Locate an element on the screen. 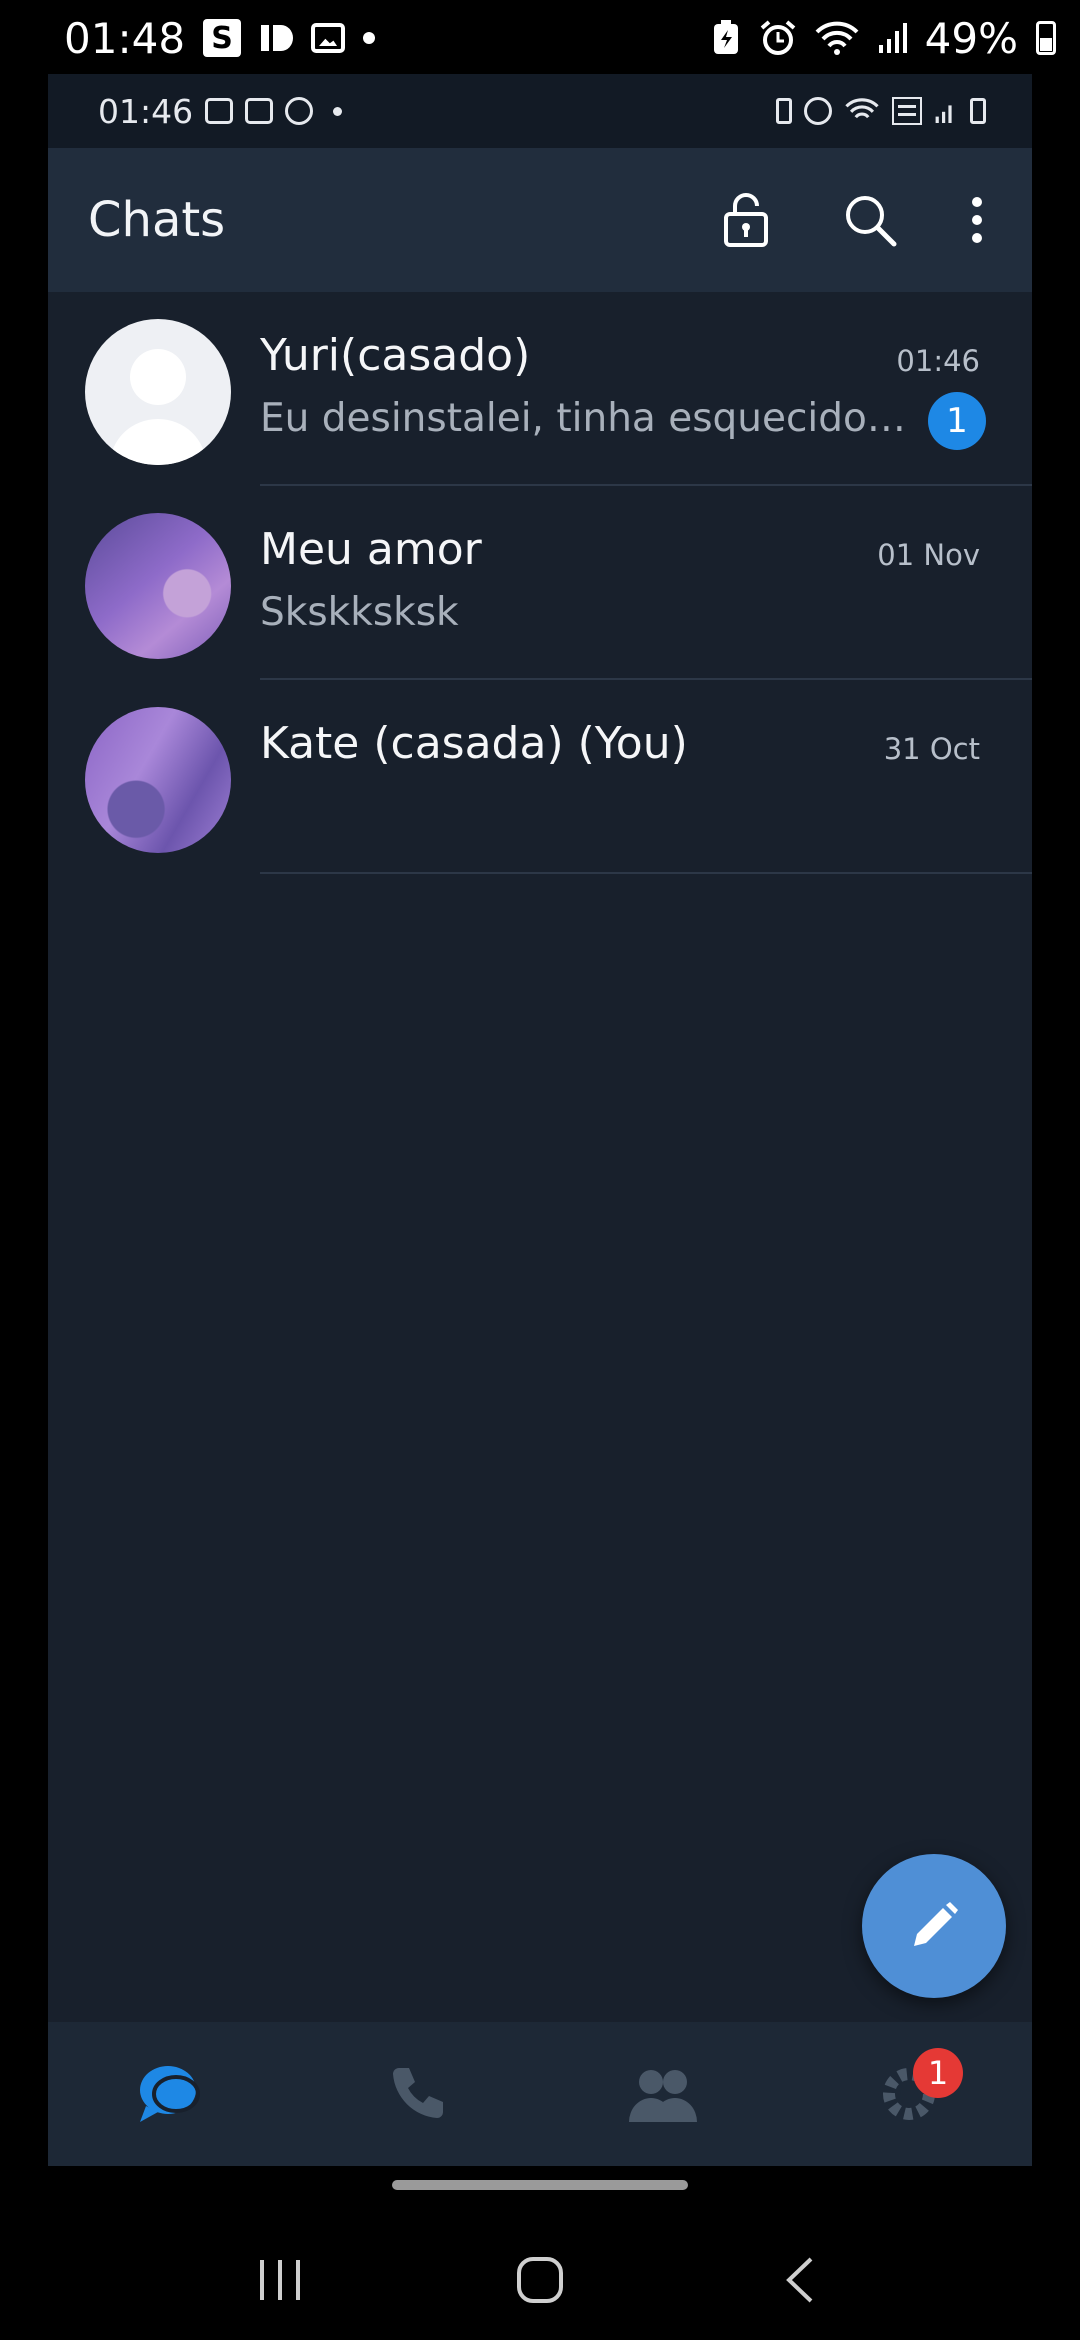  settings-badge: 1 is located at coordinates (938, 2073).